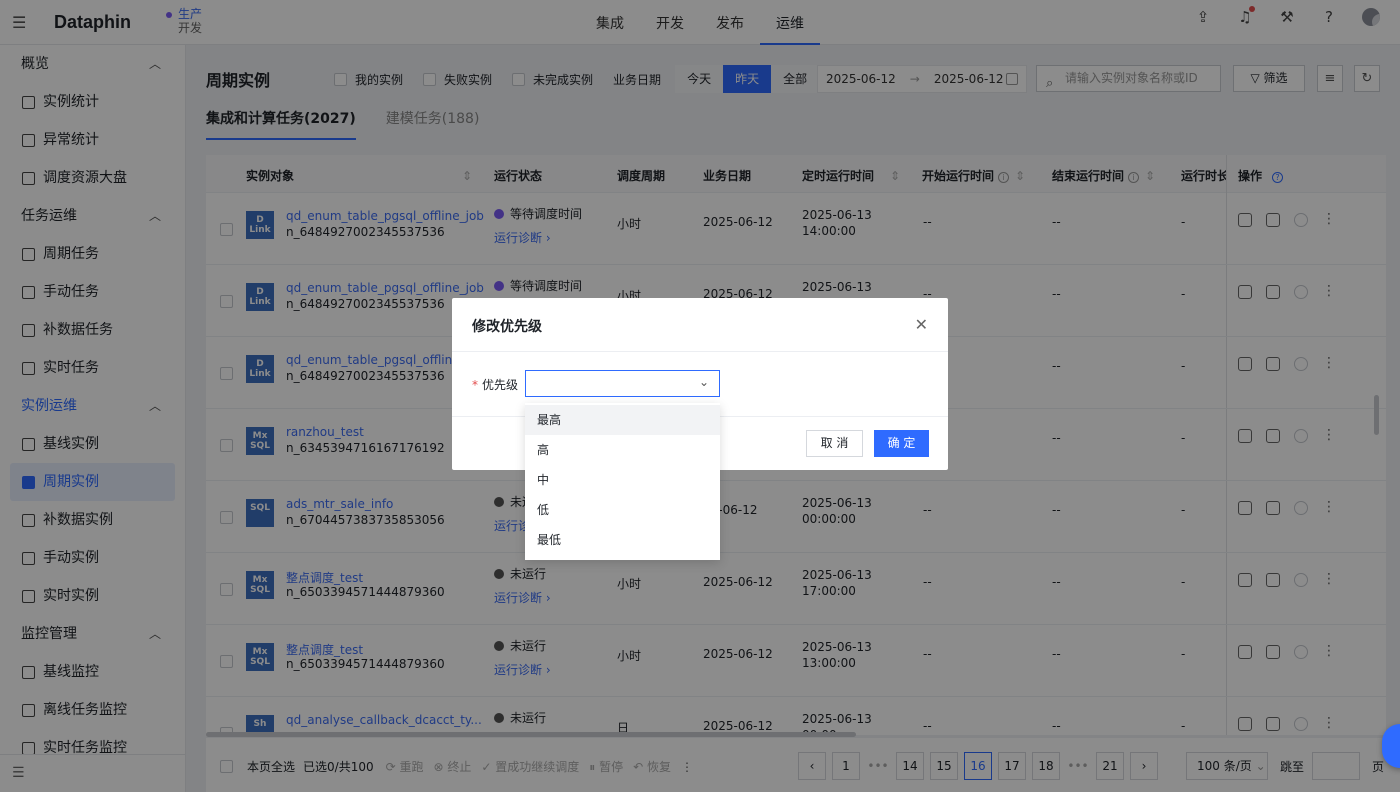 The height and width of the screenshot is (792, 1400). What do you see at coordinates (622, 420) in the screenshot?
I see `priority-option-highest: 最高` at bounding box center [622, 420].